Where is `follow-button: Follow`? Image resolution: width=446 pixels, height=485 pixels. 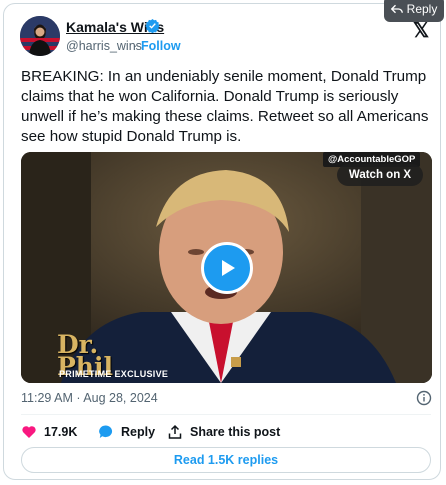 follow-button: Follow is located at coordinates (161, 46).